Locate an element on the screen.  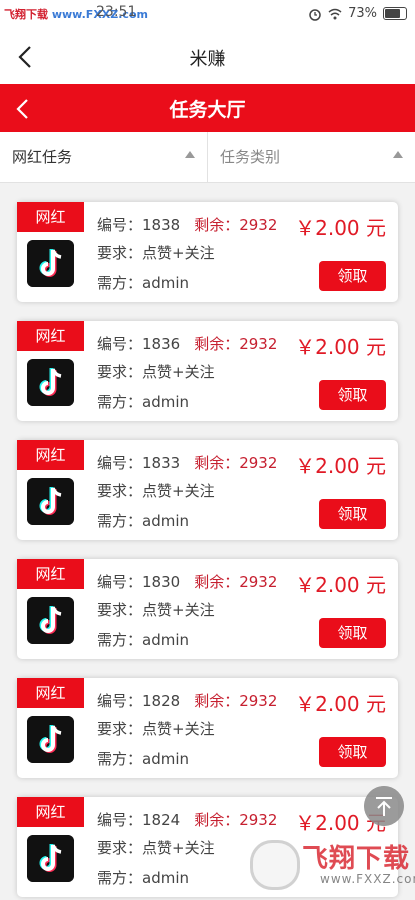
watermark-bottom: 飞翔下载 www.FXXZ.com is located at coordinates (332, 864).